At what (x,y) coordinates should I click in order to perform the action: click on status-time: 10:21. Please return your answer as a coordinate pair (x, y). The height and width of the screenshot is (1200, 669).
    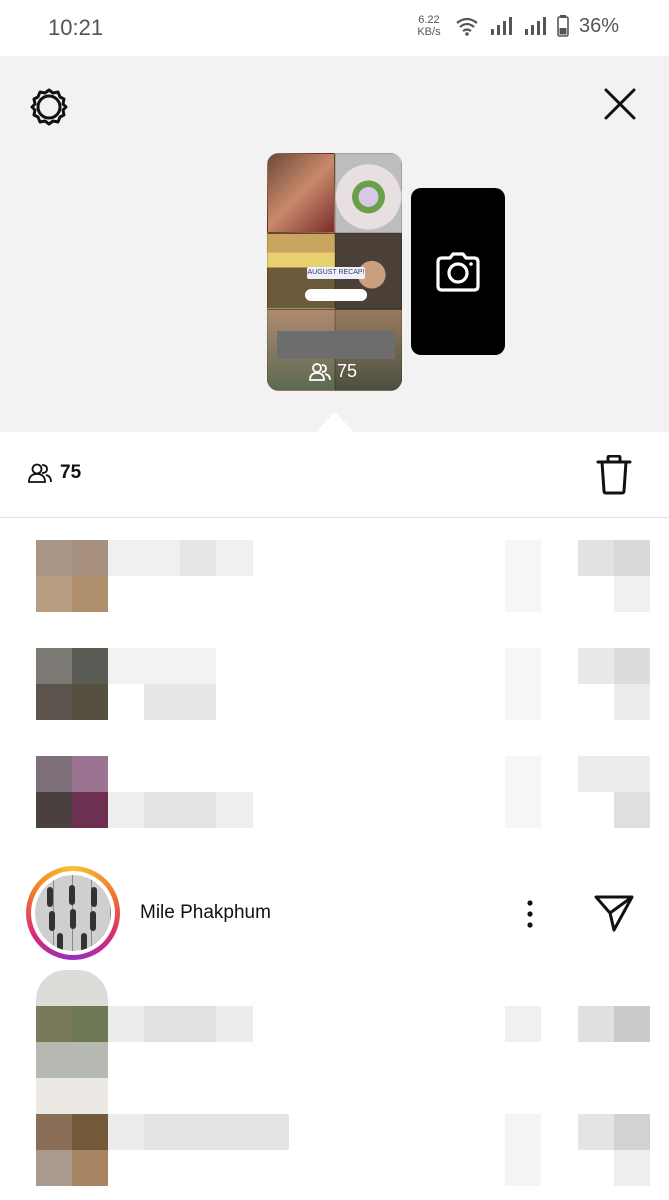
    Looking at the image, I should click on (76, 27).